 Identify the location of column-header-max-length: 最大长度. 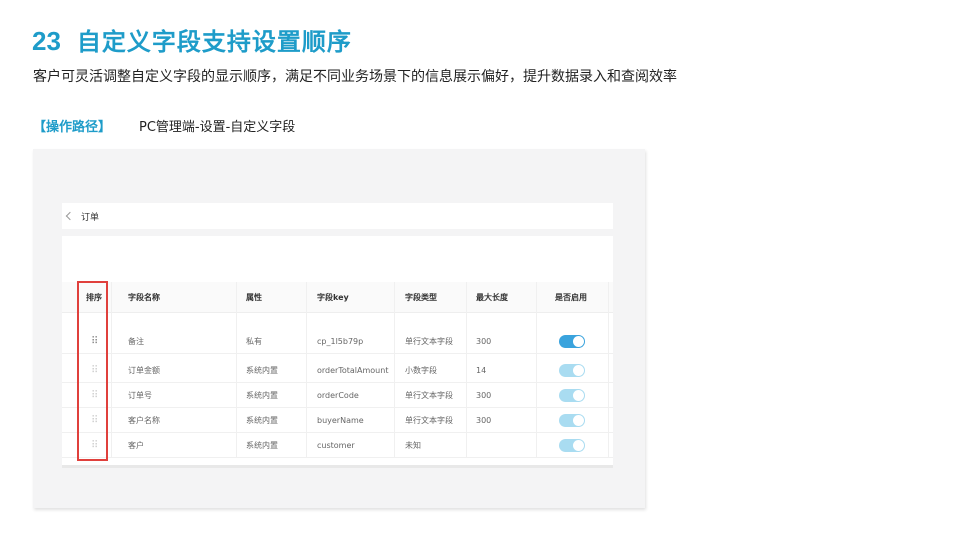
(492, 297).